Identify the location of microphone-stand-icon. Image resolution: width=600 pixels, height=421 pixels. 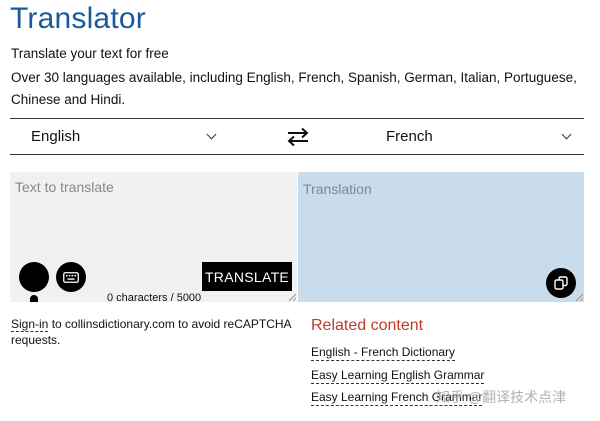
(34, 298).